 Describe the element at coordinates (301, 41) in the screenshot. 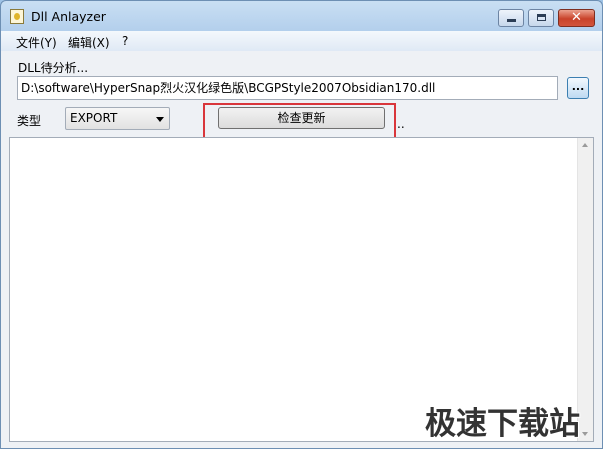

I see `menu-bar: 文件(Y) 编辑(X) ?` at that location.